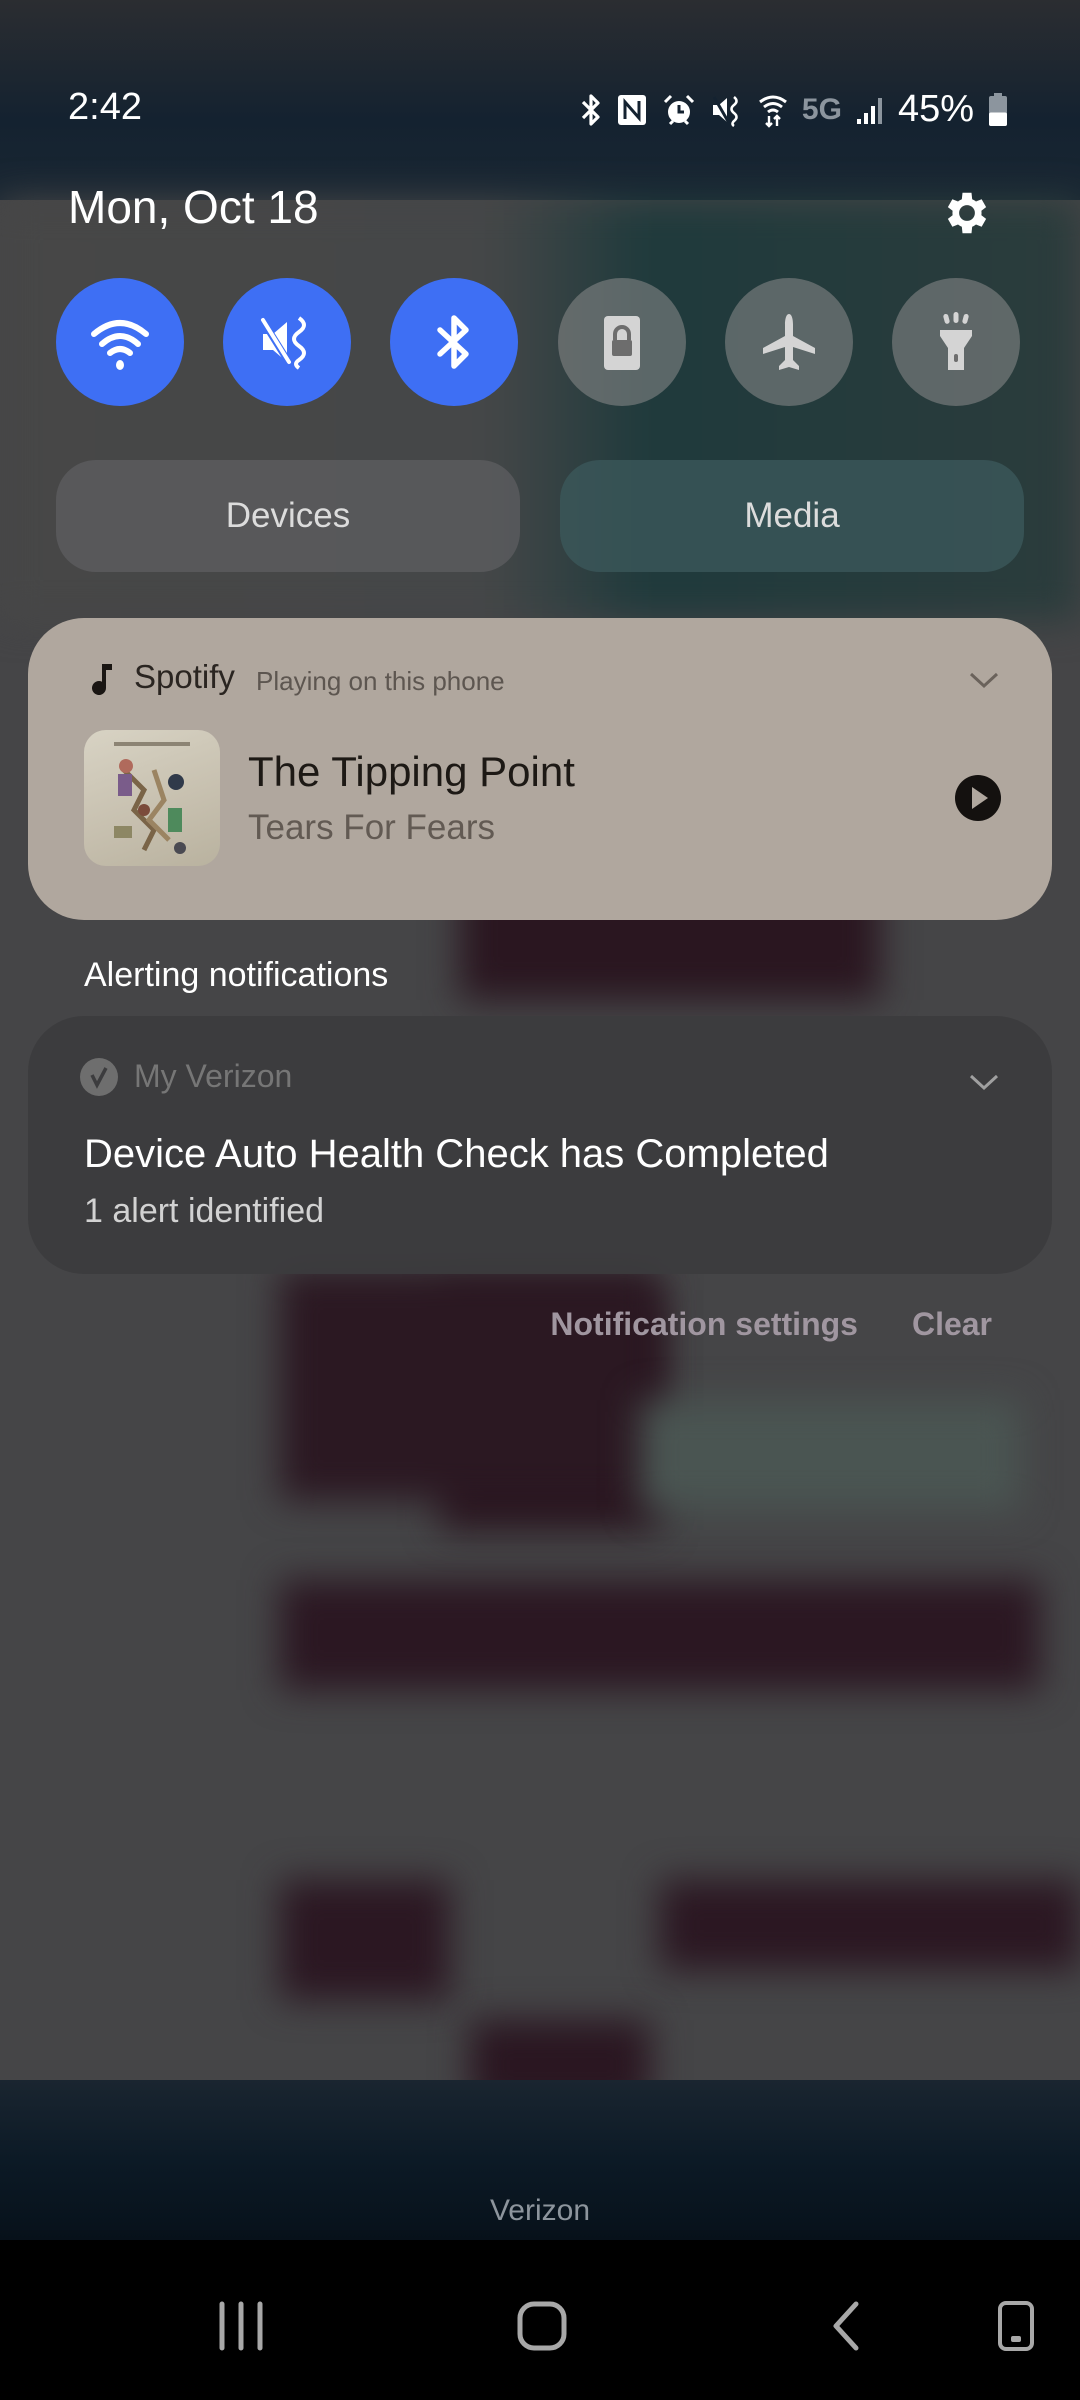 The width and height of the screenshot is (1080, 2400). Describe the element at coordinates (193, 207) in the screenshot. I see `date-label: Mon, Oct 18` at that location.